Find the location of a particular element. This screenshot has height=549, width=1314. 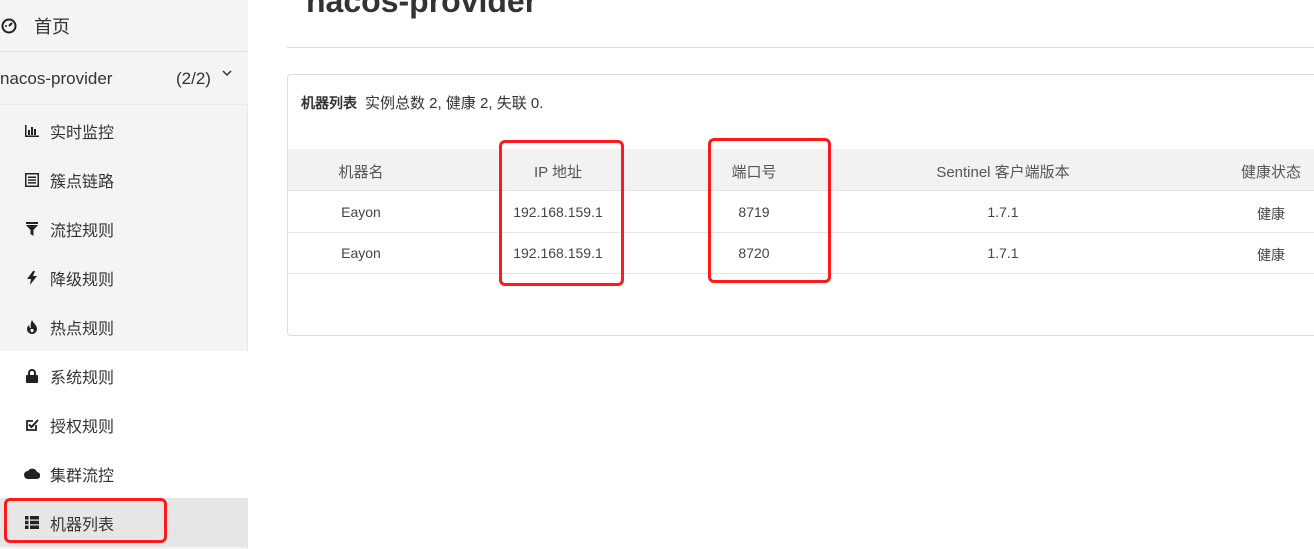

sidebar-item-hotspot-rules: 热点规则 is located at coordinates (124, 326).